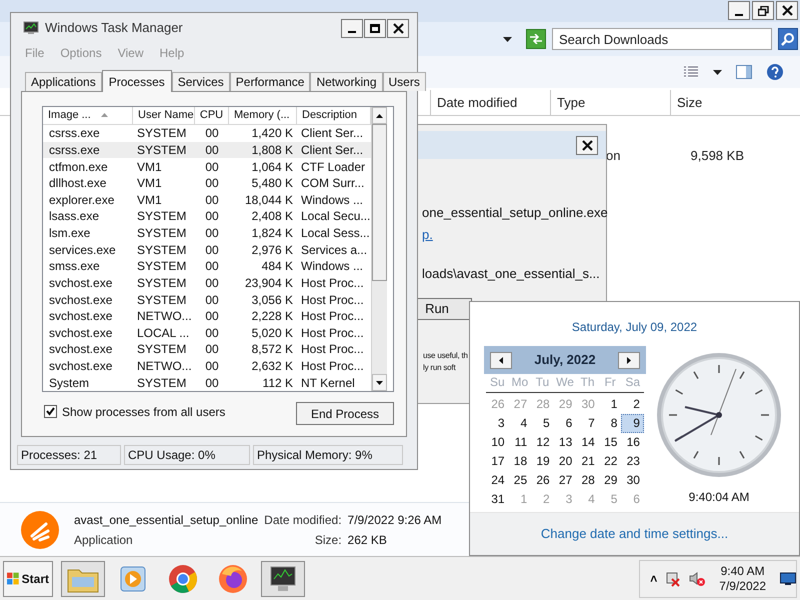  What do you see at coordinates (633, 382) in the screenshot?
I see `weekday-label: Sa` at bounding box center [633, 382].